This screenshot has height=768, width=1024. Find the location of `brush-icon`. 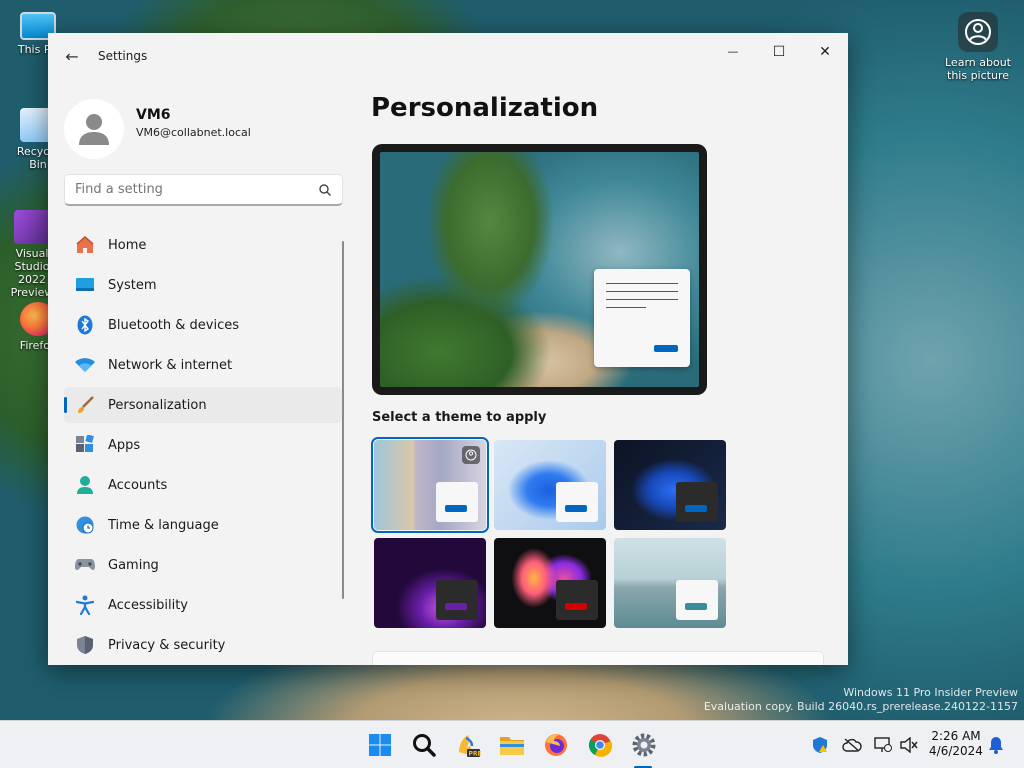

brush-icon is located at coordinates (85, 405).